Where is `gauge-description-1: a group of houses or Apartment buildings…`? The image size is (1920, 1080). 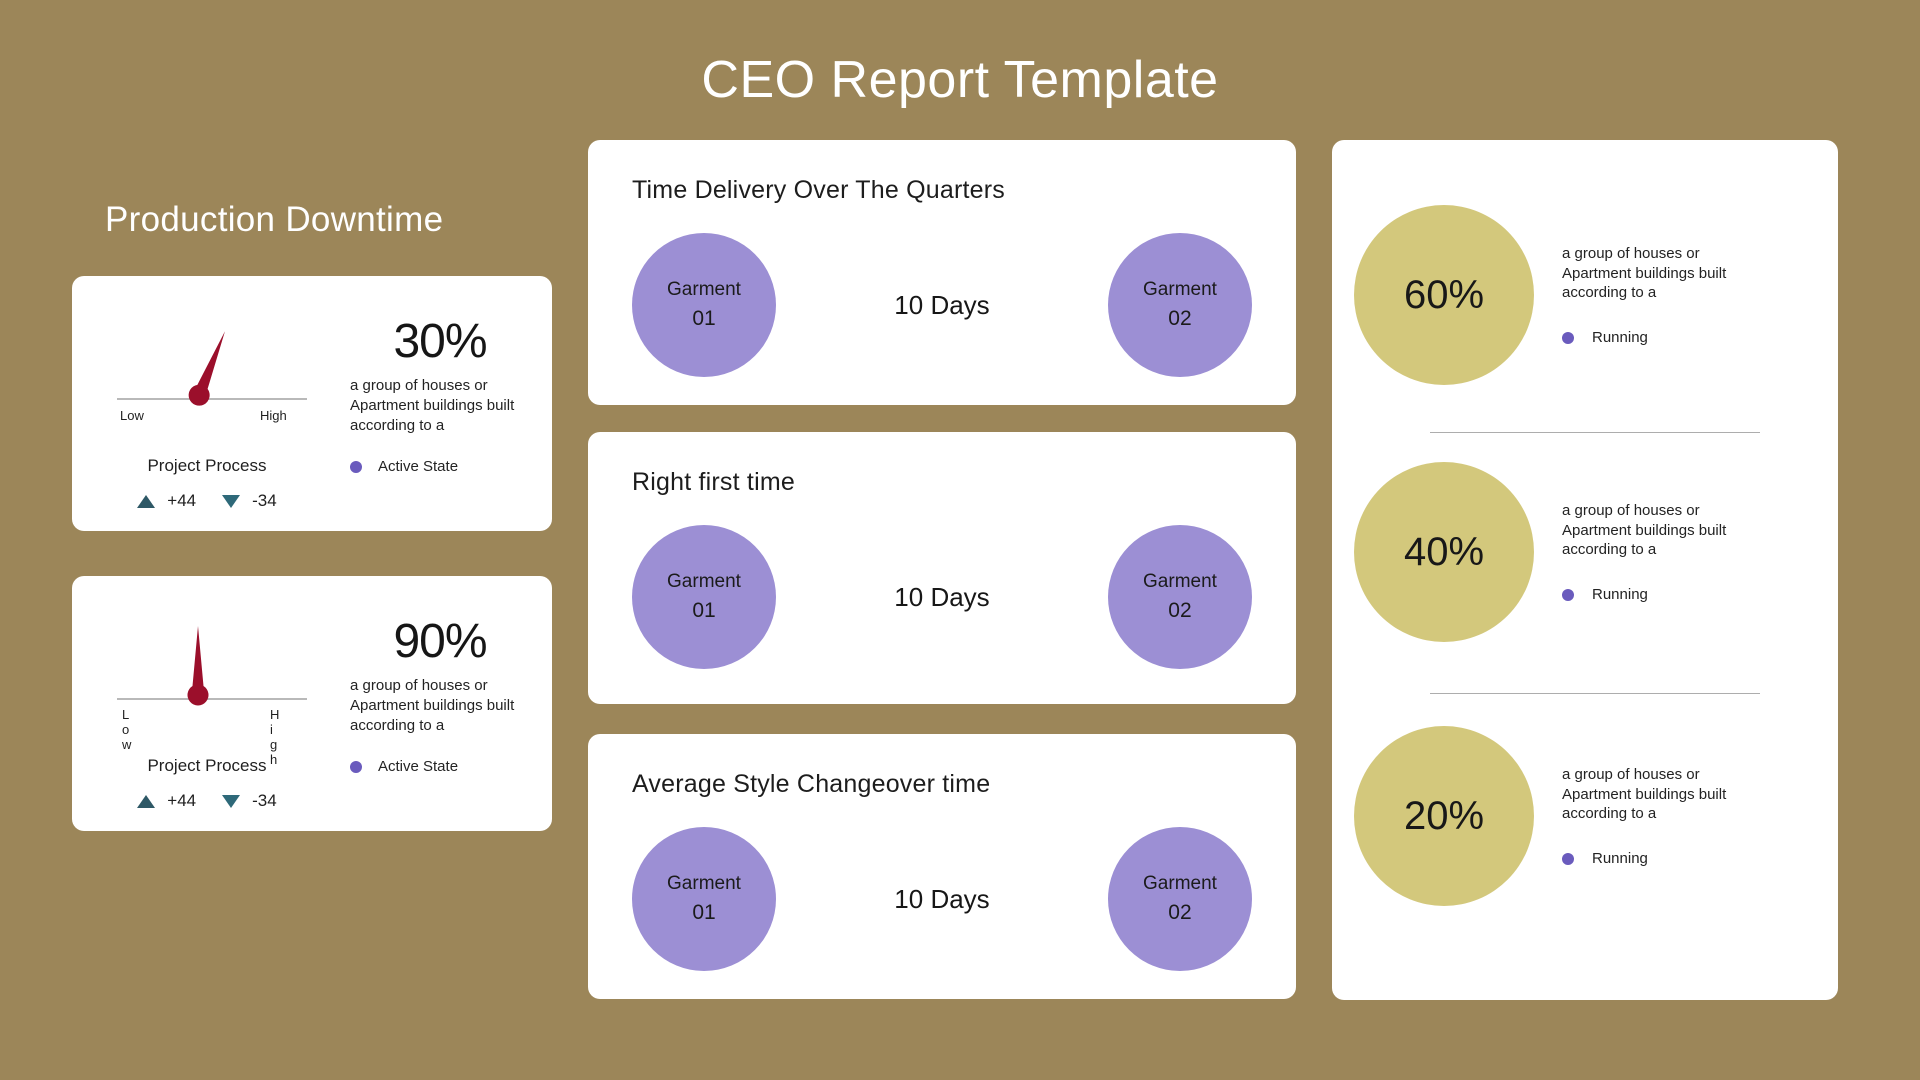
gauge-description-1: a group of houses or Apartment buildings… is located at coordinates (432, 405).